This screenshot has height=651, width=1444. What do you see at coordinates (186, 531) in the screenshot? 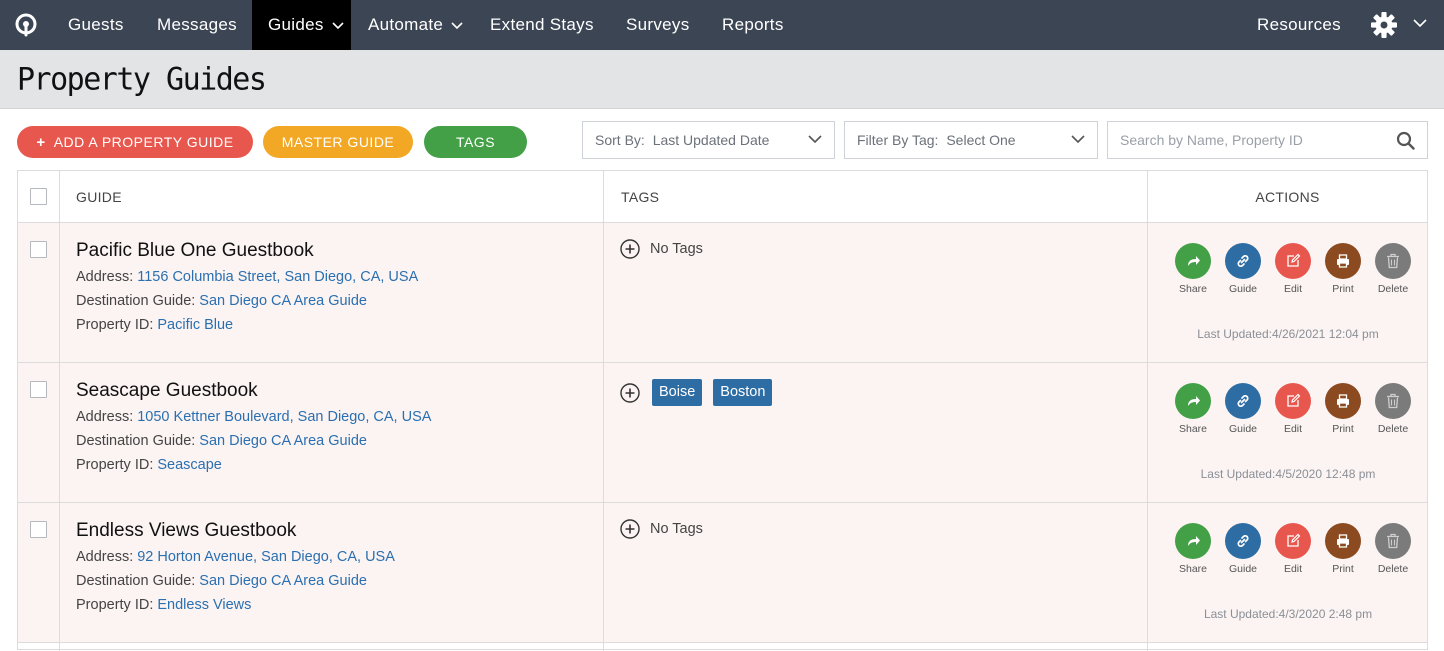
I see `guide-title: Endless Views Guestbook` at bounding box center [186, 531].